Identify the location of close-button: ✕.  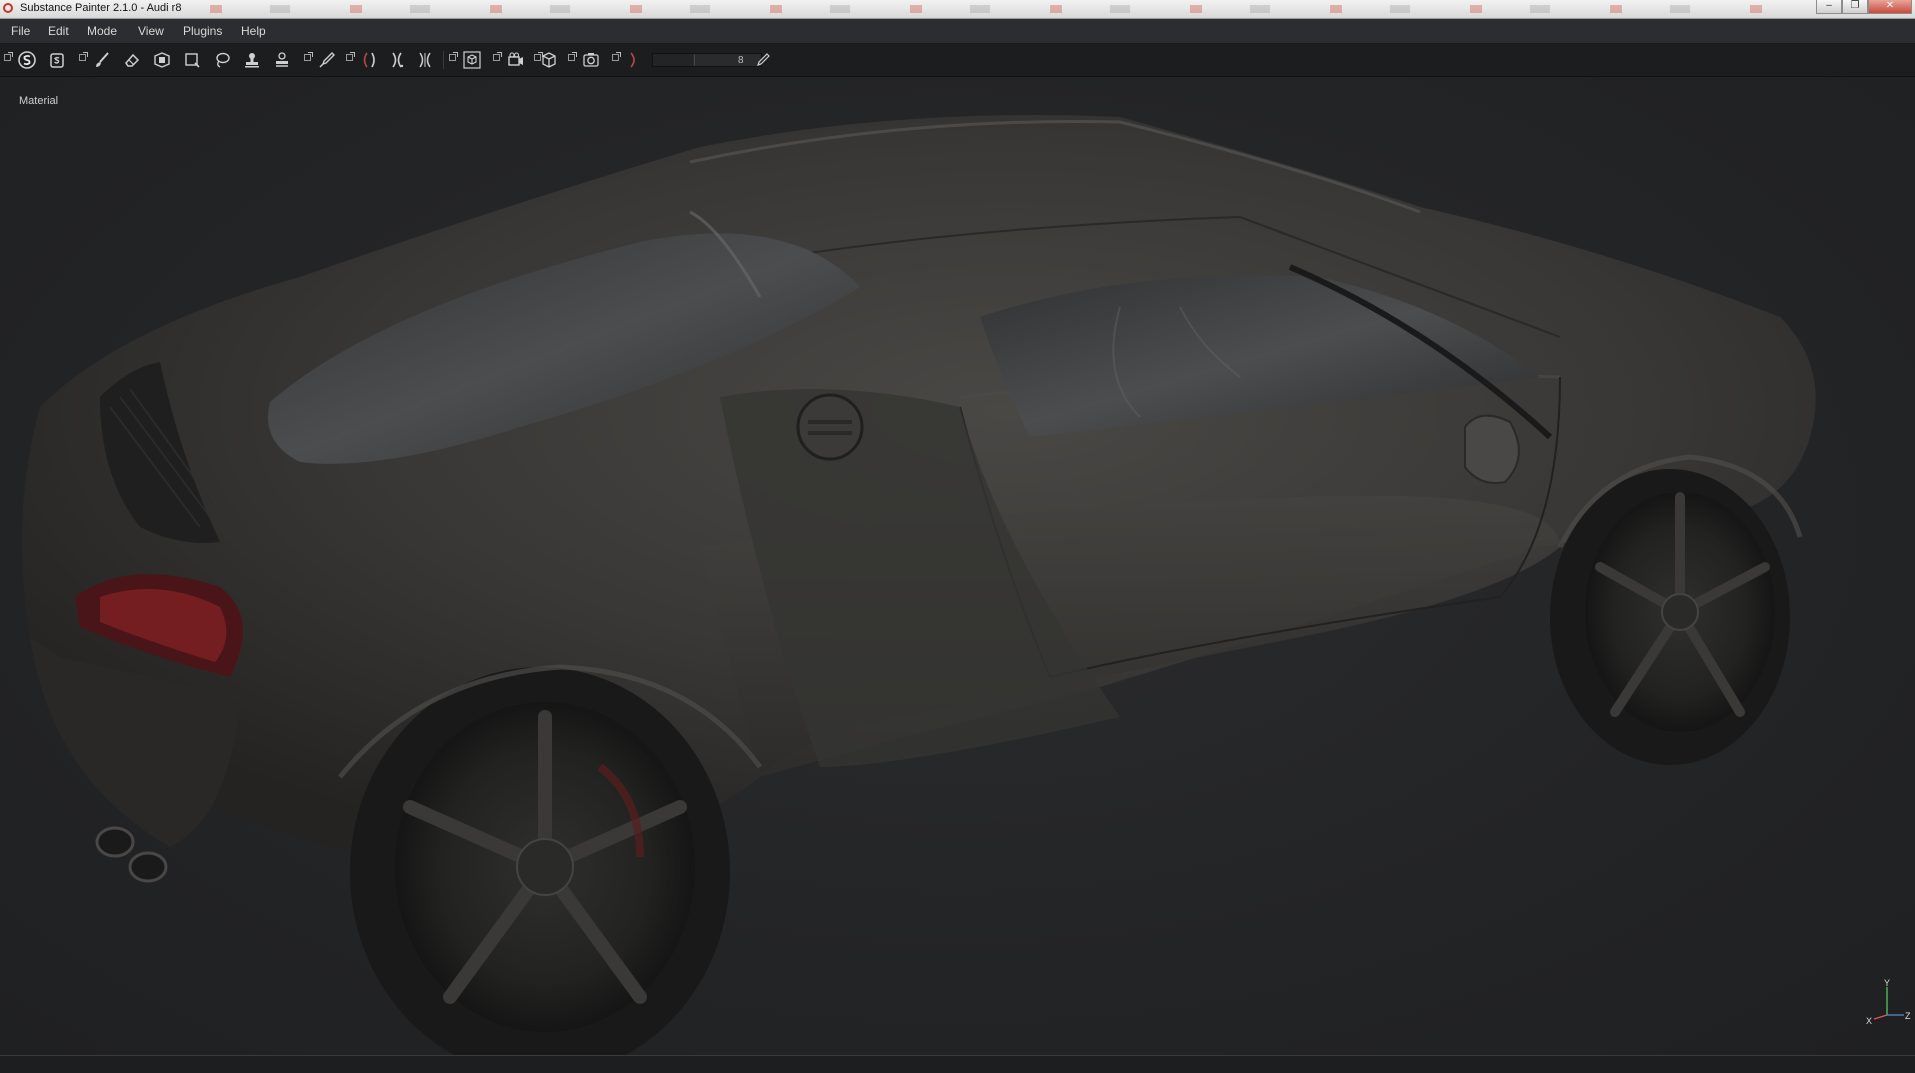
(1890, 7).